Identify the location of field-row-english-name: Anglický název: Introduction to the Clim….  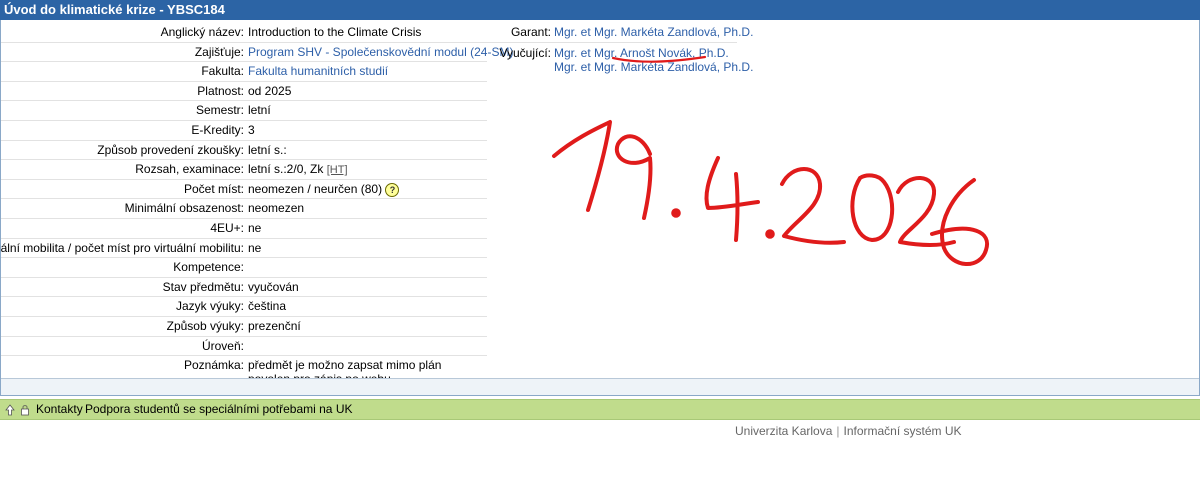
(244, 33).